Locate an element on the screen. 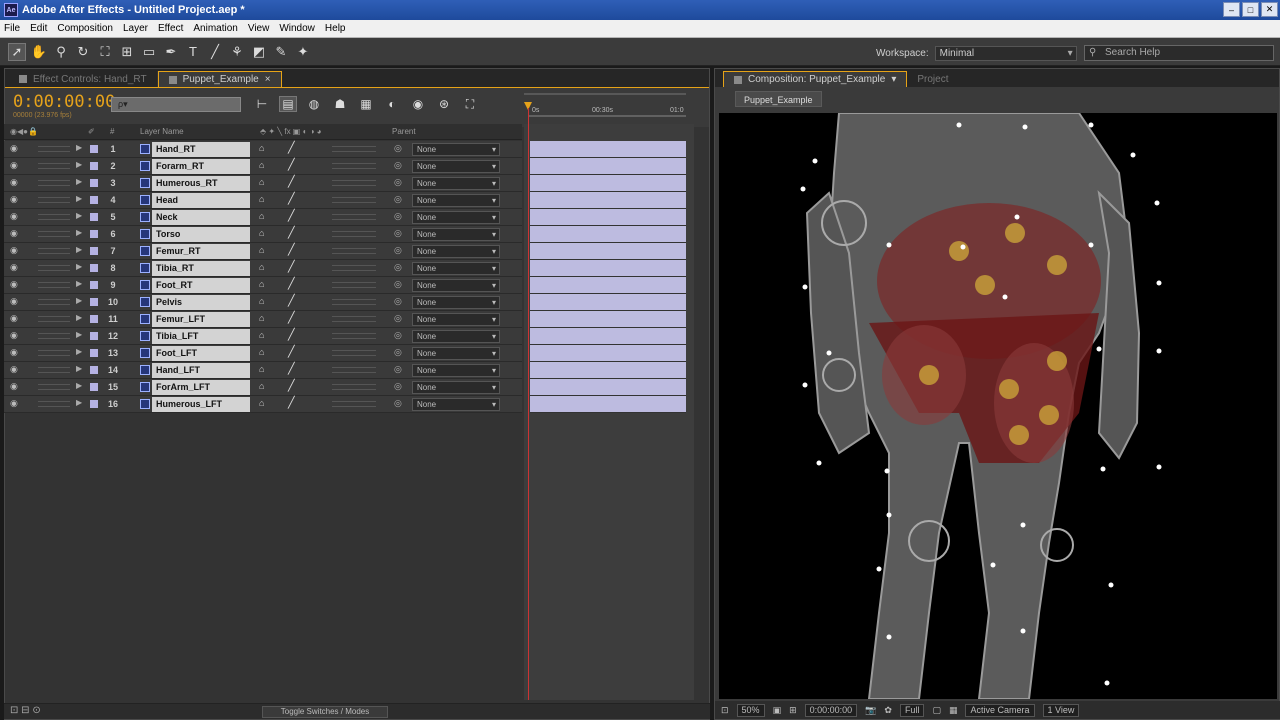  brush-tool-icon: ╱ is located at coordinates (215, 52).